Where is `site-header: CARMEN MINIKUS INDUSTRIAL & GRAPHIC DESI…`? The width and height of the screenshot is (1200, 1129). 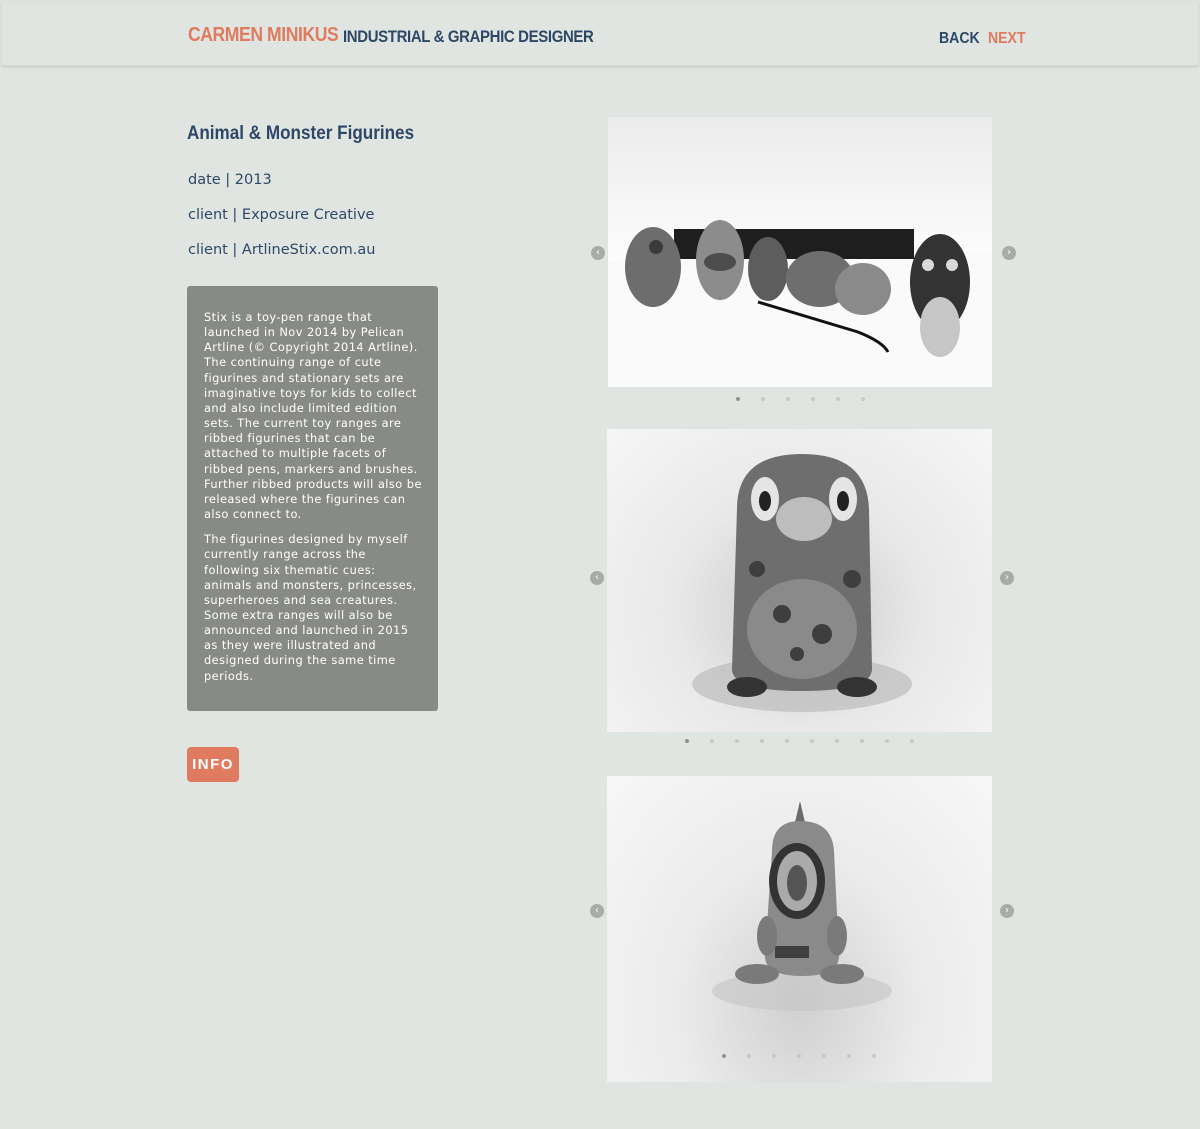 site-header: CARMEN MINIKUS INDUSTRIAL & GRAPHIC DESI… is located at coordinates (600, 34).